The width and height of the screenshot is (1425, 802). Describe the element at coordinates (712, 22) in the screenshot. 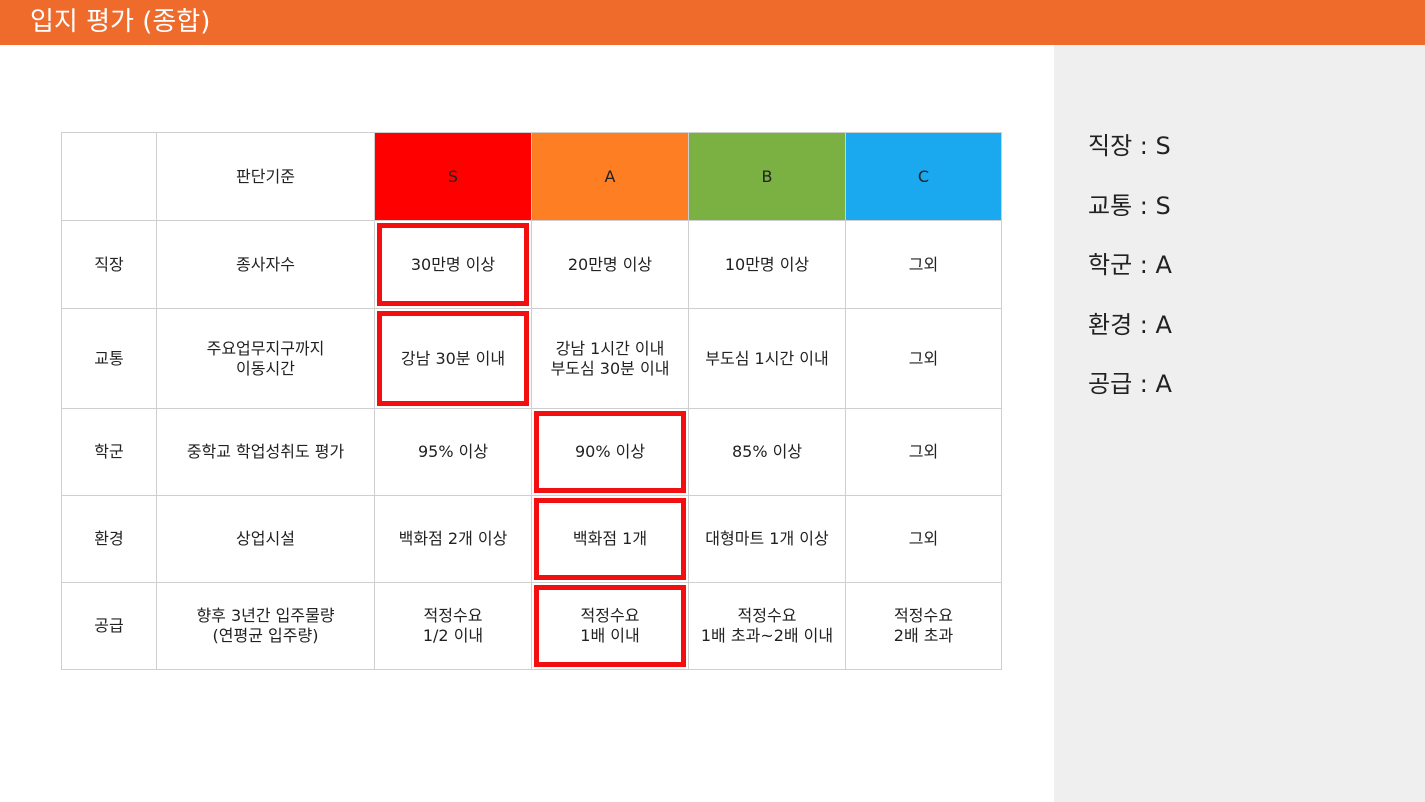

I see `header-bar: 입지 평가 (종합)` at that location.